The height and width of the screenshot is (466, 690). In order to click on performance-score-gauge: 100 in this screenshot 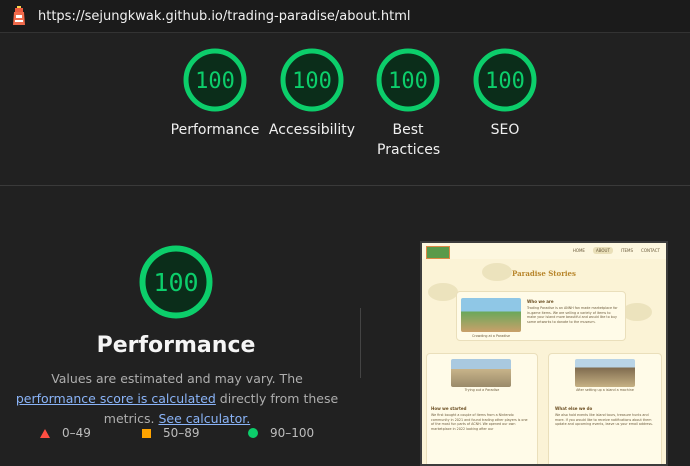, I will do `click(176, 282)`.